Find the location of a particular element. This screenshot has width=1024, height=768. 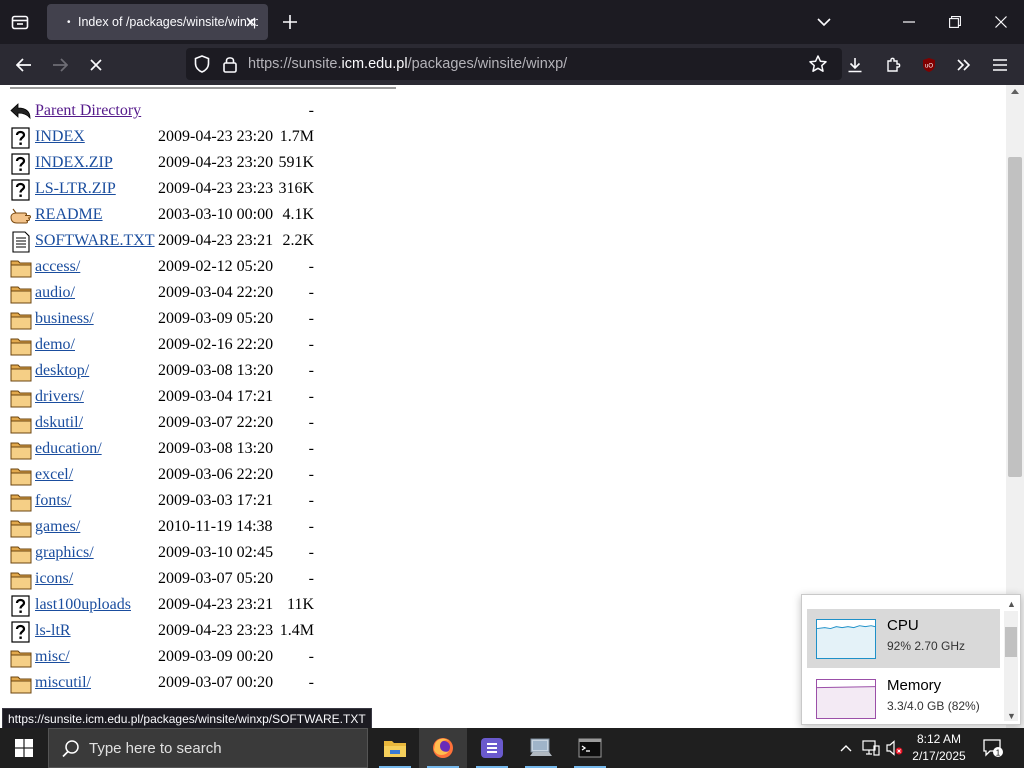

scroll-up-arrow-icon is located at coordinates (1015, 91).